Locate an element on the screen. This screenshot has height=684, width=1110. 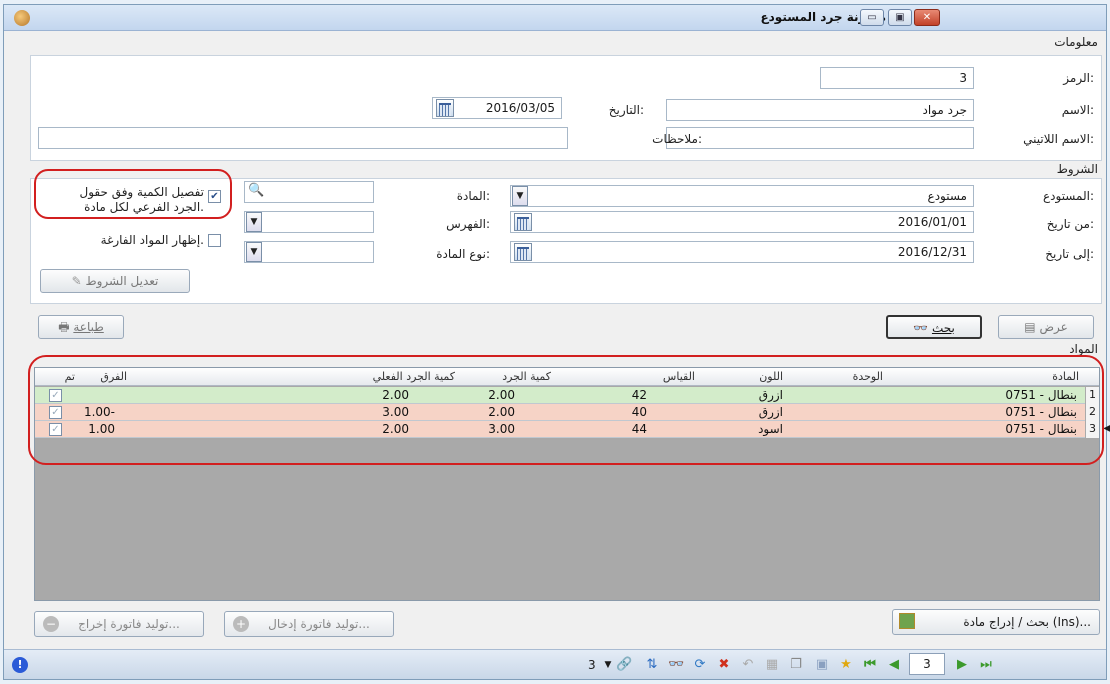
print-button: 🖶 طباعة is located at coordinates (81, 327).